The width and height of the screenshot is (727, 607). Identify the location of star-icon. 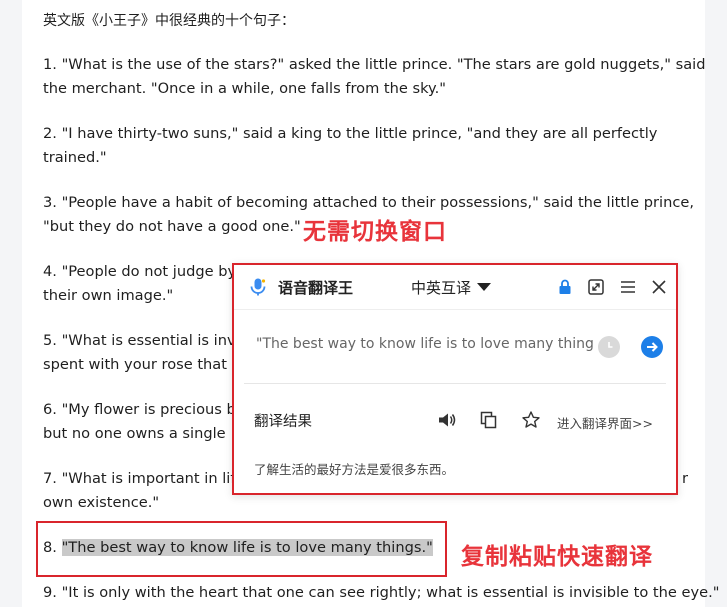
(531, 420).